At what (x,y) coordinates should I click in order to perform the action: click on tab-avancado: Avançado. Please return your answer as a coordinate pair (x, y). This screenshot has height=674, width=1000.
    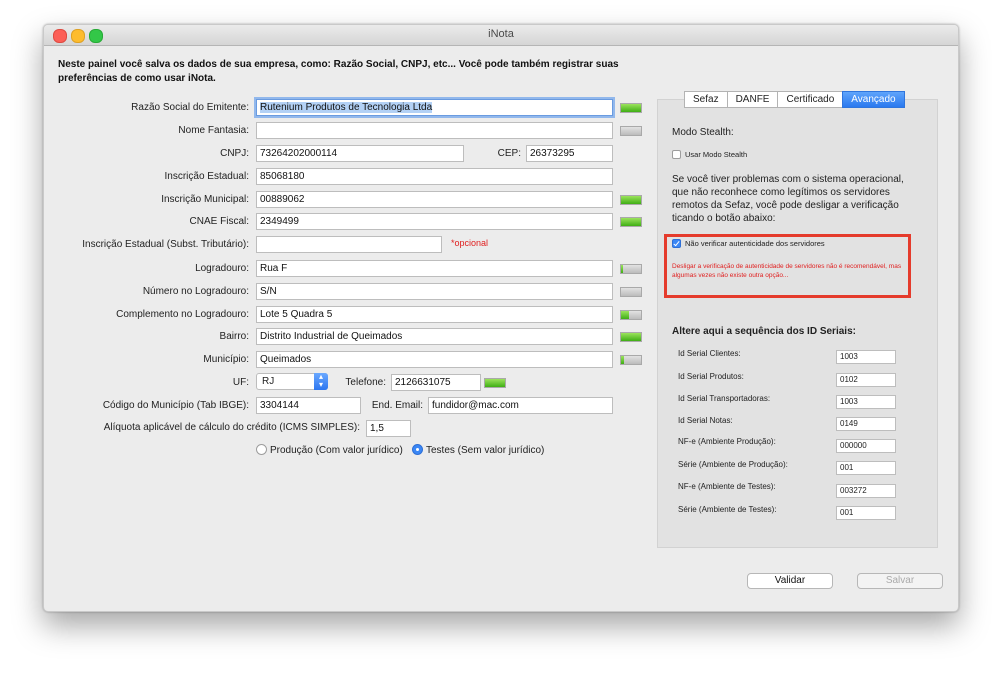
    Looking at the image, I should click on (873, 99).